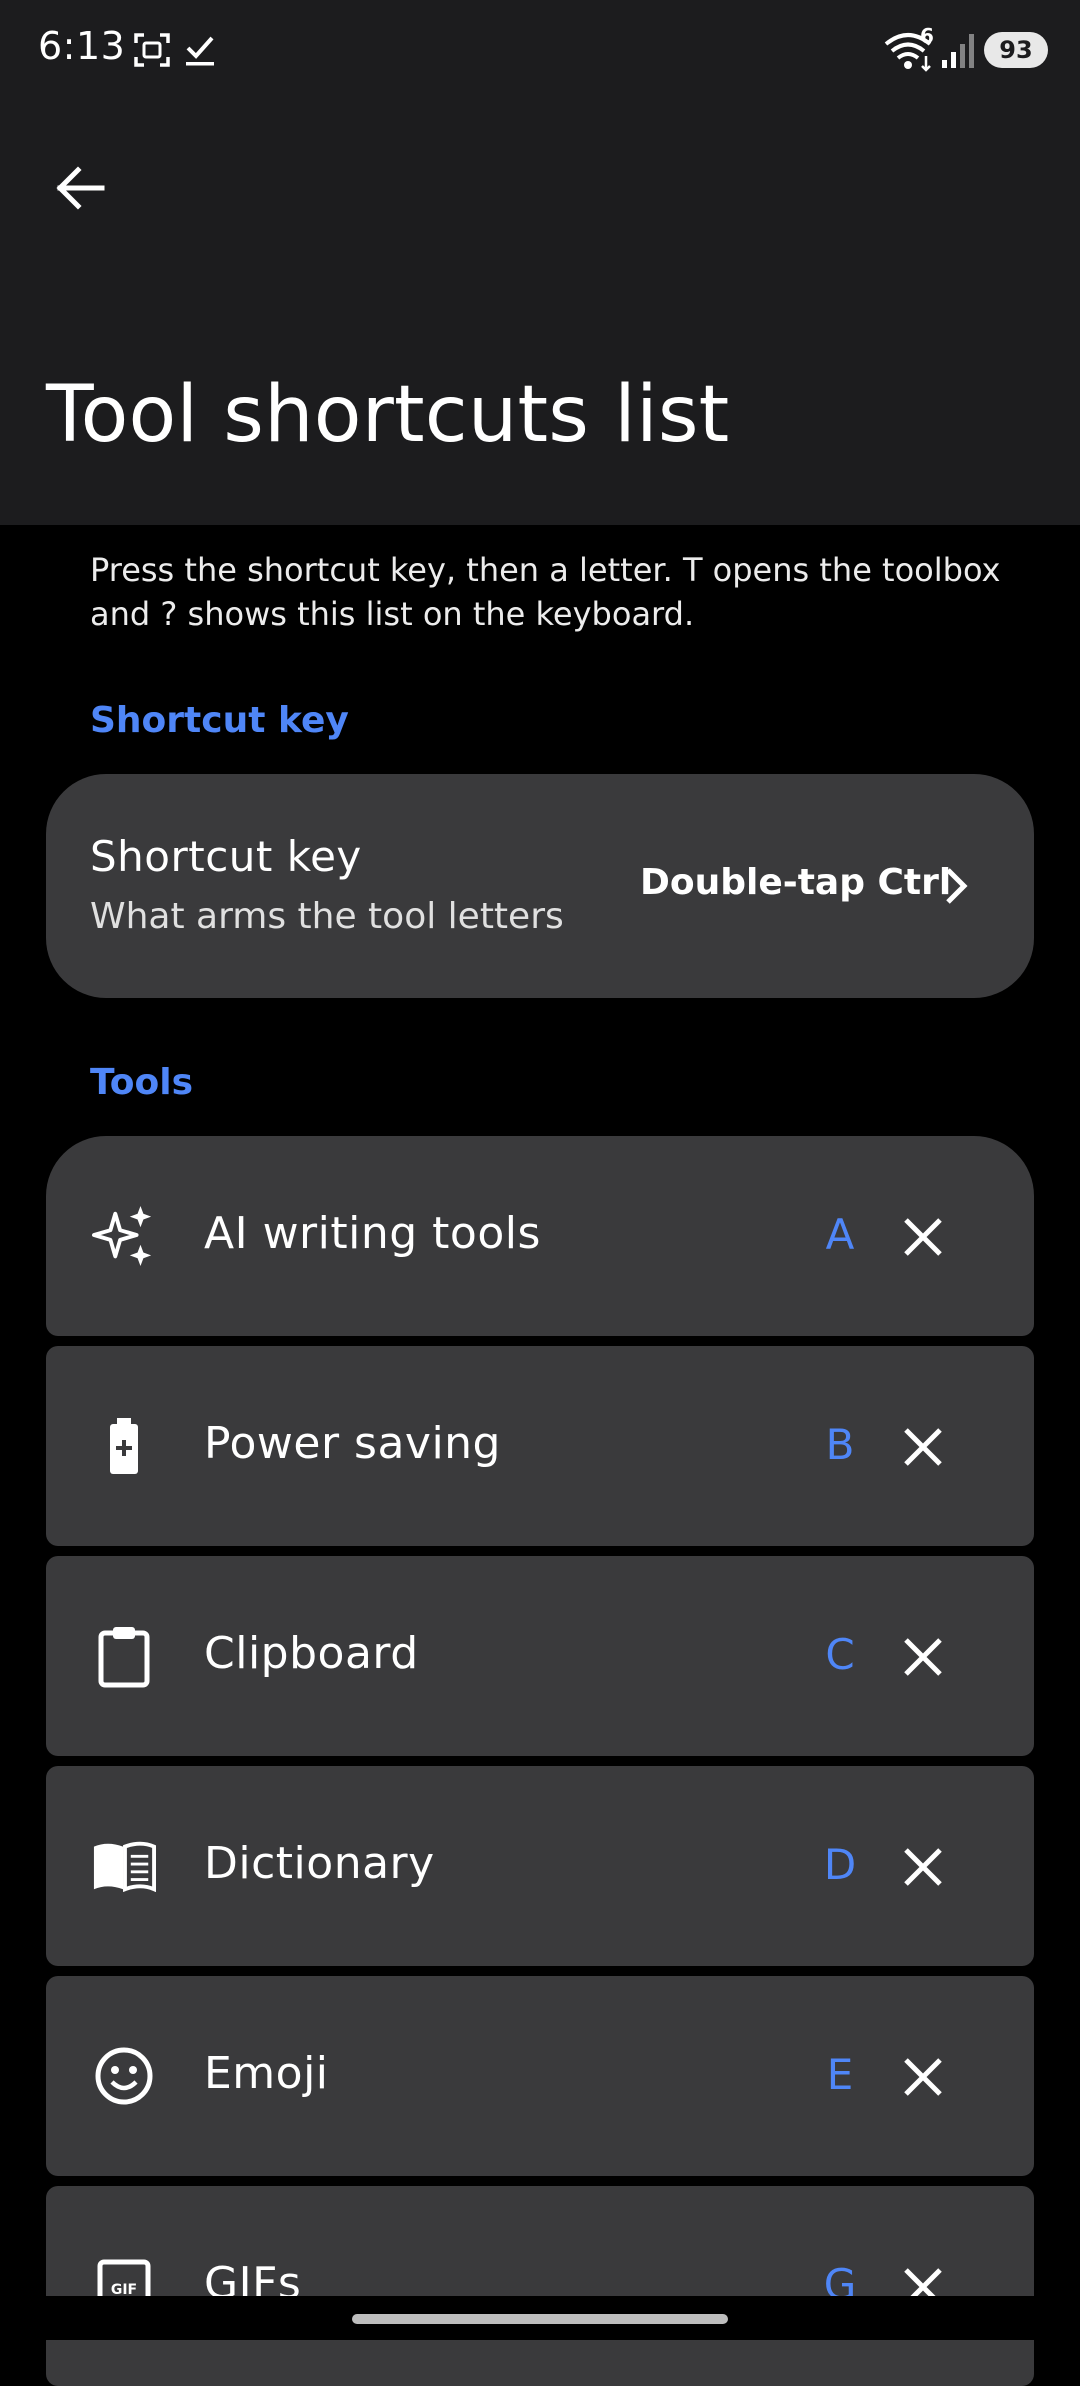 The height and width of the screenshot is (2386, 1080). What do you see at coordinates (200, 50) in the screenshot?
I see `check-icon` at bounding box center [200, 50].